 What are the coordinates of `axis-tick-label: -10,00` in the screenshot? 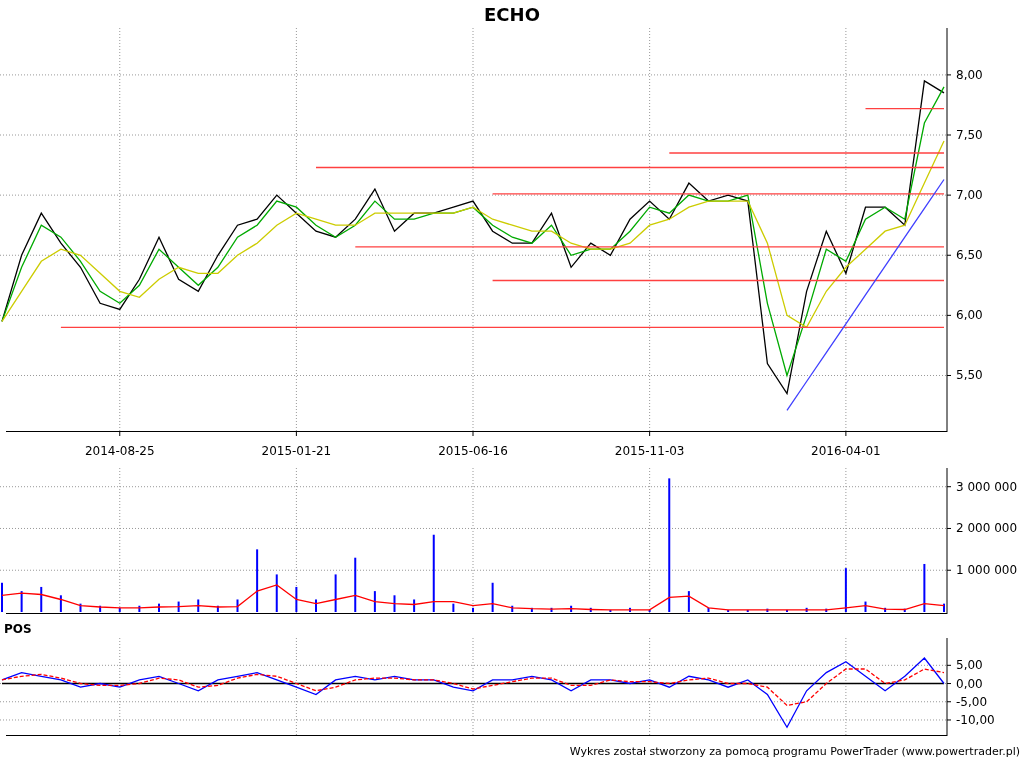 It's located at (975, 719).